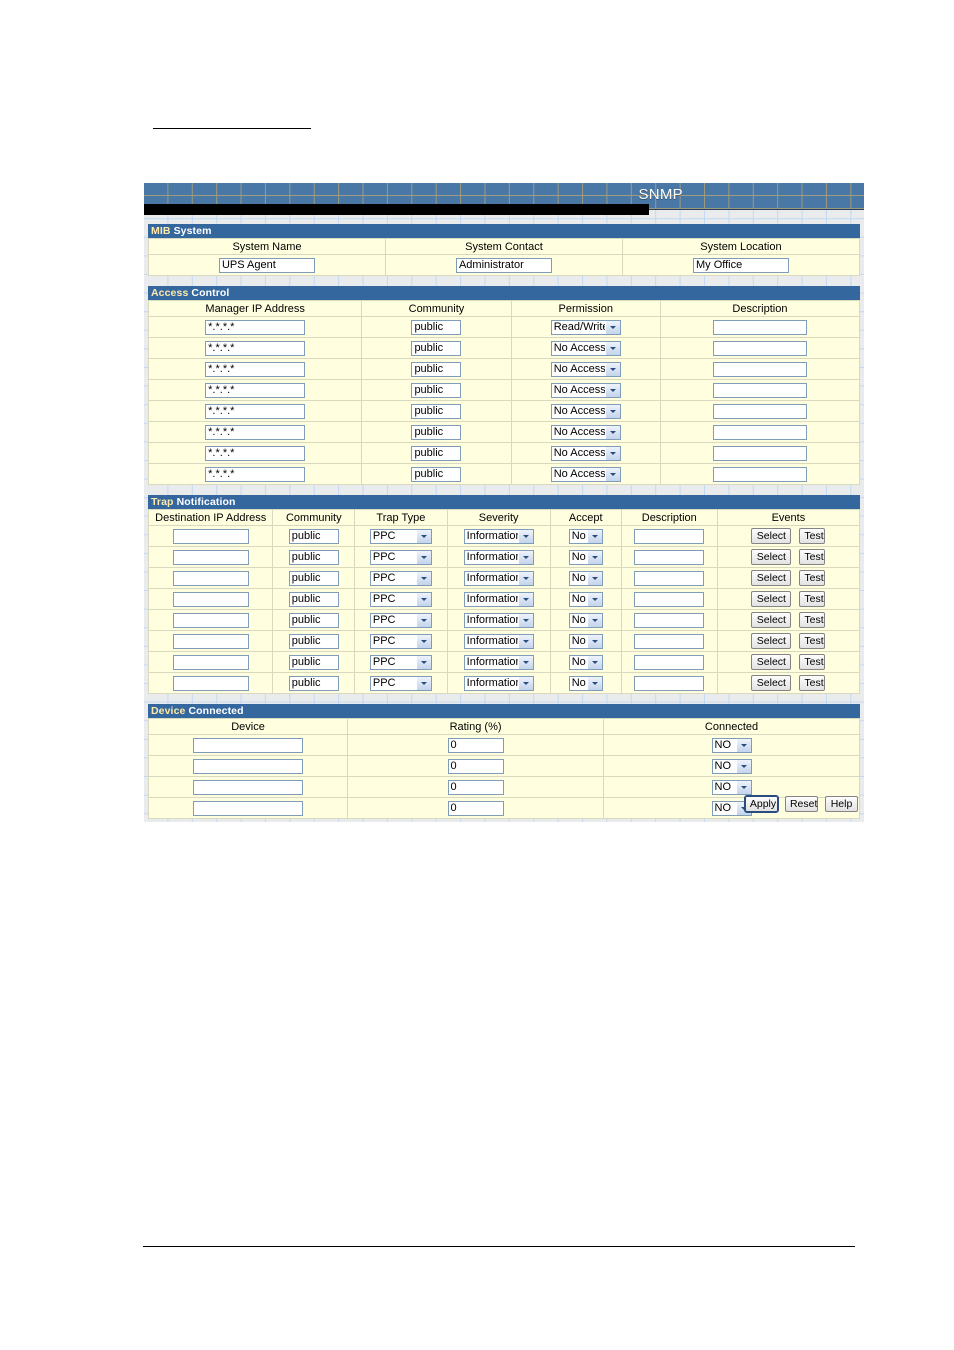 This screenshot has width=954, height=1350. What do you see at coordinates (266, 265) in the screenshot?
I see `system-name-input` at bounding box center [266, 265].